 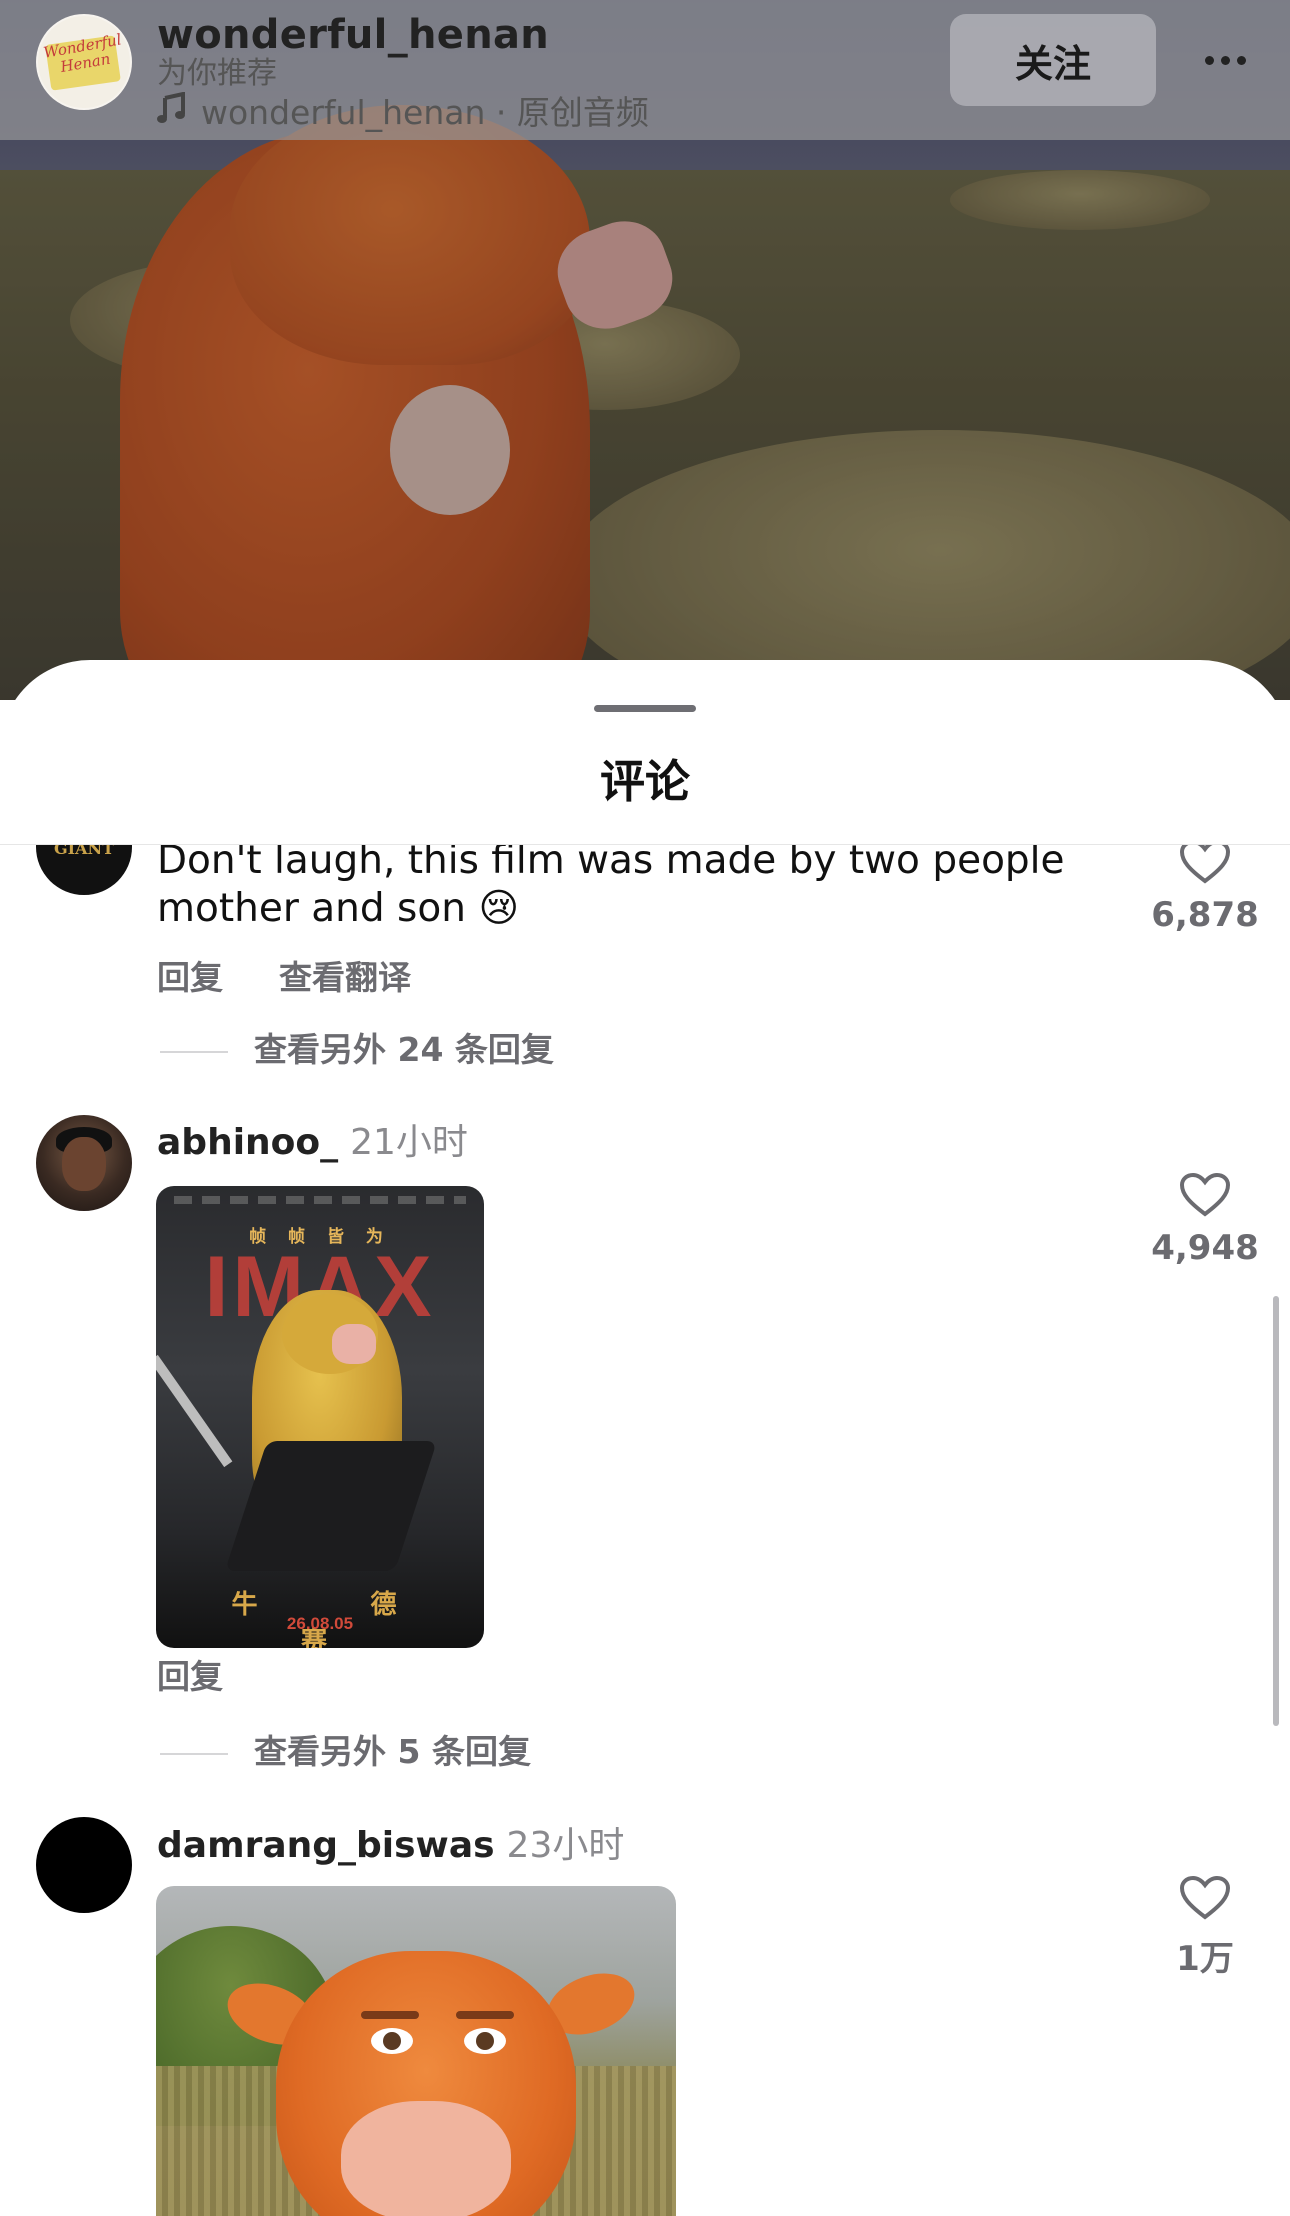 I want to click on poster-sword, so click(x=194, y=1411).